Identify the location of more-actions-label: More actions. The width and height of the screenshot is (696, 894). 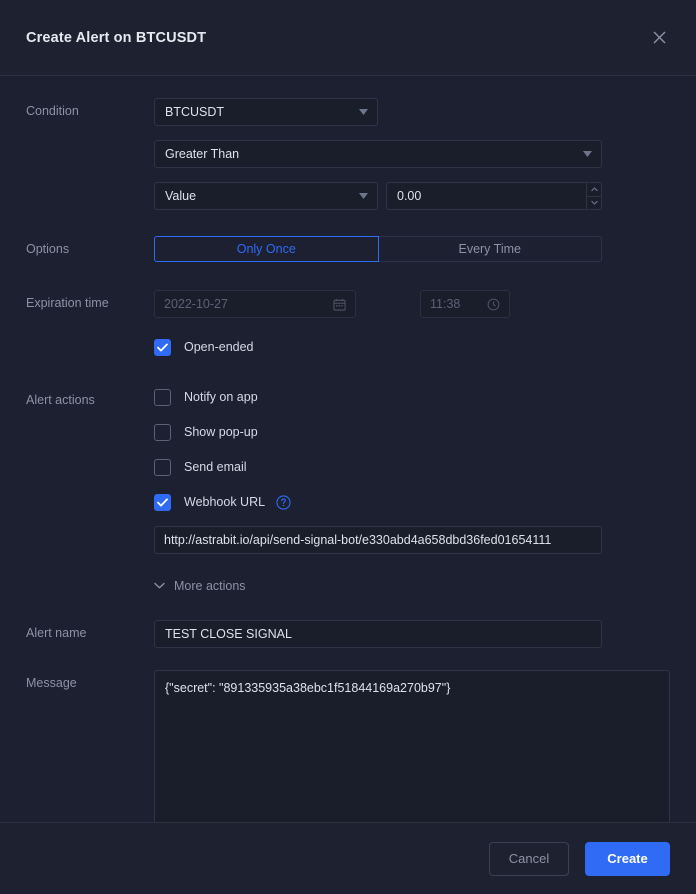
(210, 585).